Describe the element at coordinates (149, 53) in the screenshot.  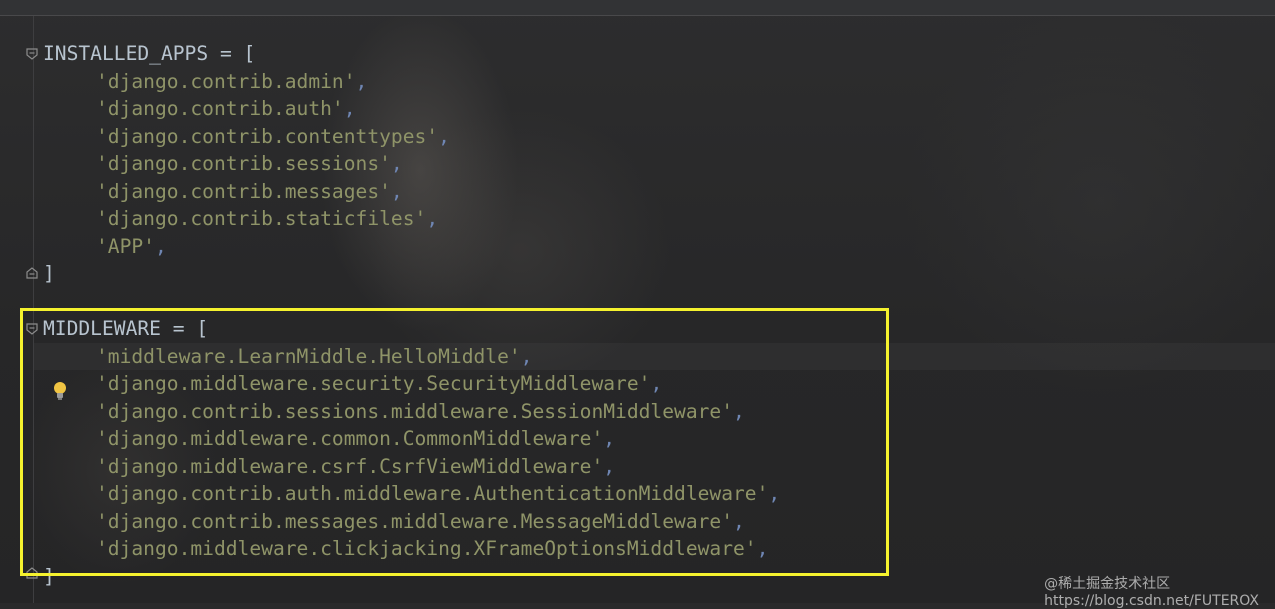
I see `code-line-installed-apps-open: INSTALLED_APPS = [` at that location.